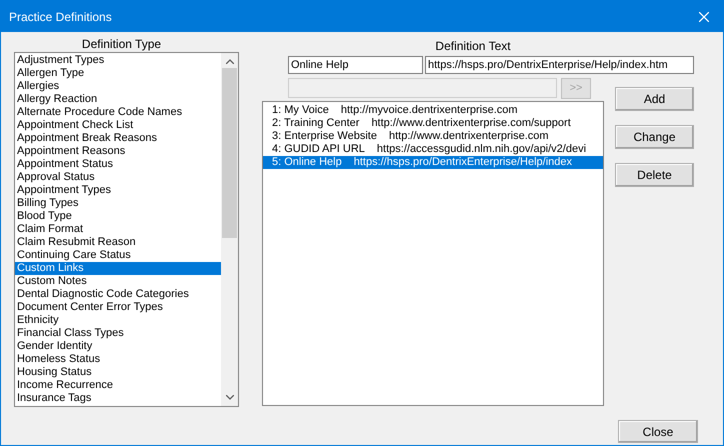 Image resolution: width=724 pixels, height=446 pixels. What do you see at coordinates (118, 320) in the screenshot?
I see `list-item: Ethnicity` at bounding box center [118, 320].